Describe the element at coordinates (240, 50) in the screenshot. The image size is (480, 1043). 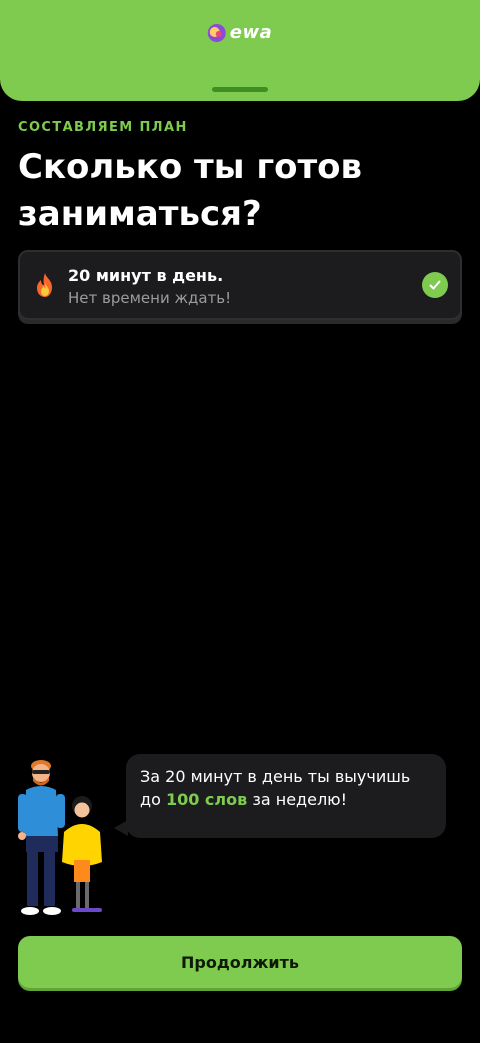
I see `top-sheet: ewa` at that location.